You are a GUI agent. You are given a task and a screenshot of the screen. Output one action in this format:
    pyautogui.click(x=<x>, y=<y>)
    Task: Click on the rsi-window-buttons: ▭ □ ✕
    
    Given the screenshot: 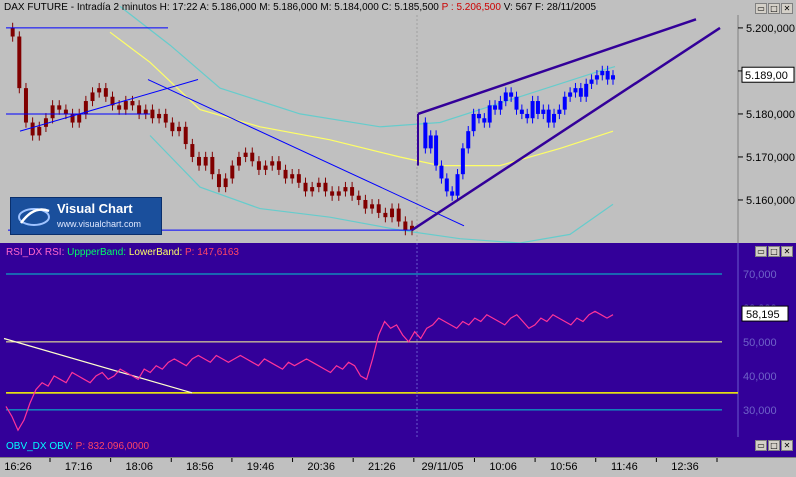 What is the action you would take?
    pyautogui.click(x=774, y=251)
    